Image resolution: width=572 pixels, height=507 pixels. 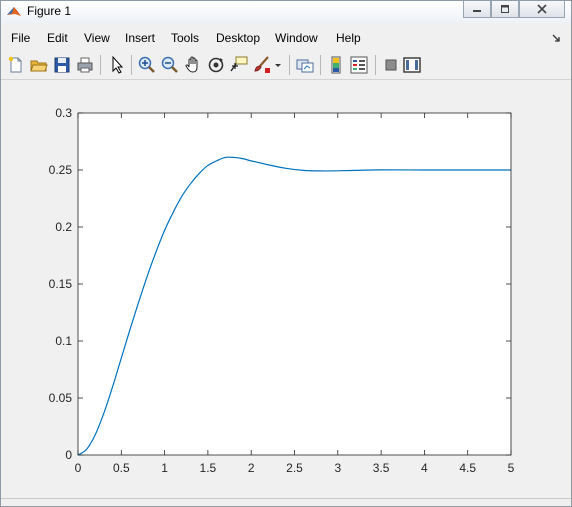 I want to click on x-tick-label: 0, so click(x=78, y=468).